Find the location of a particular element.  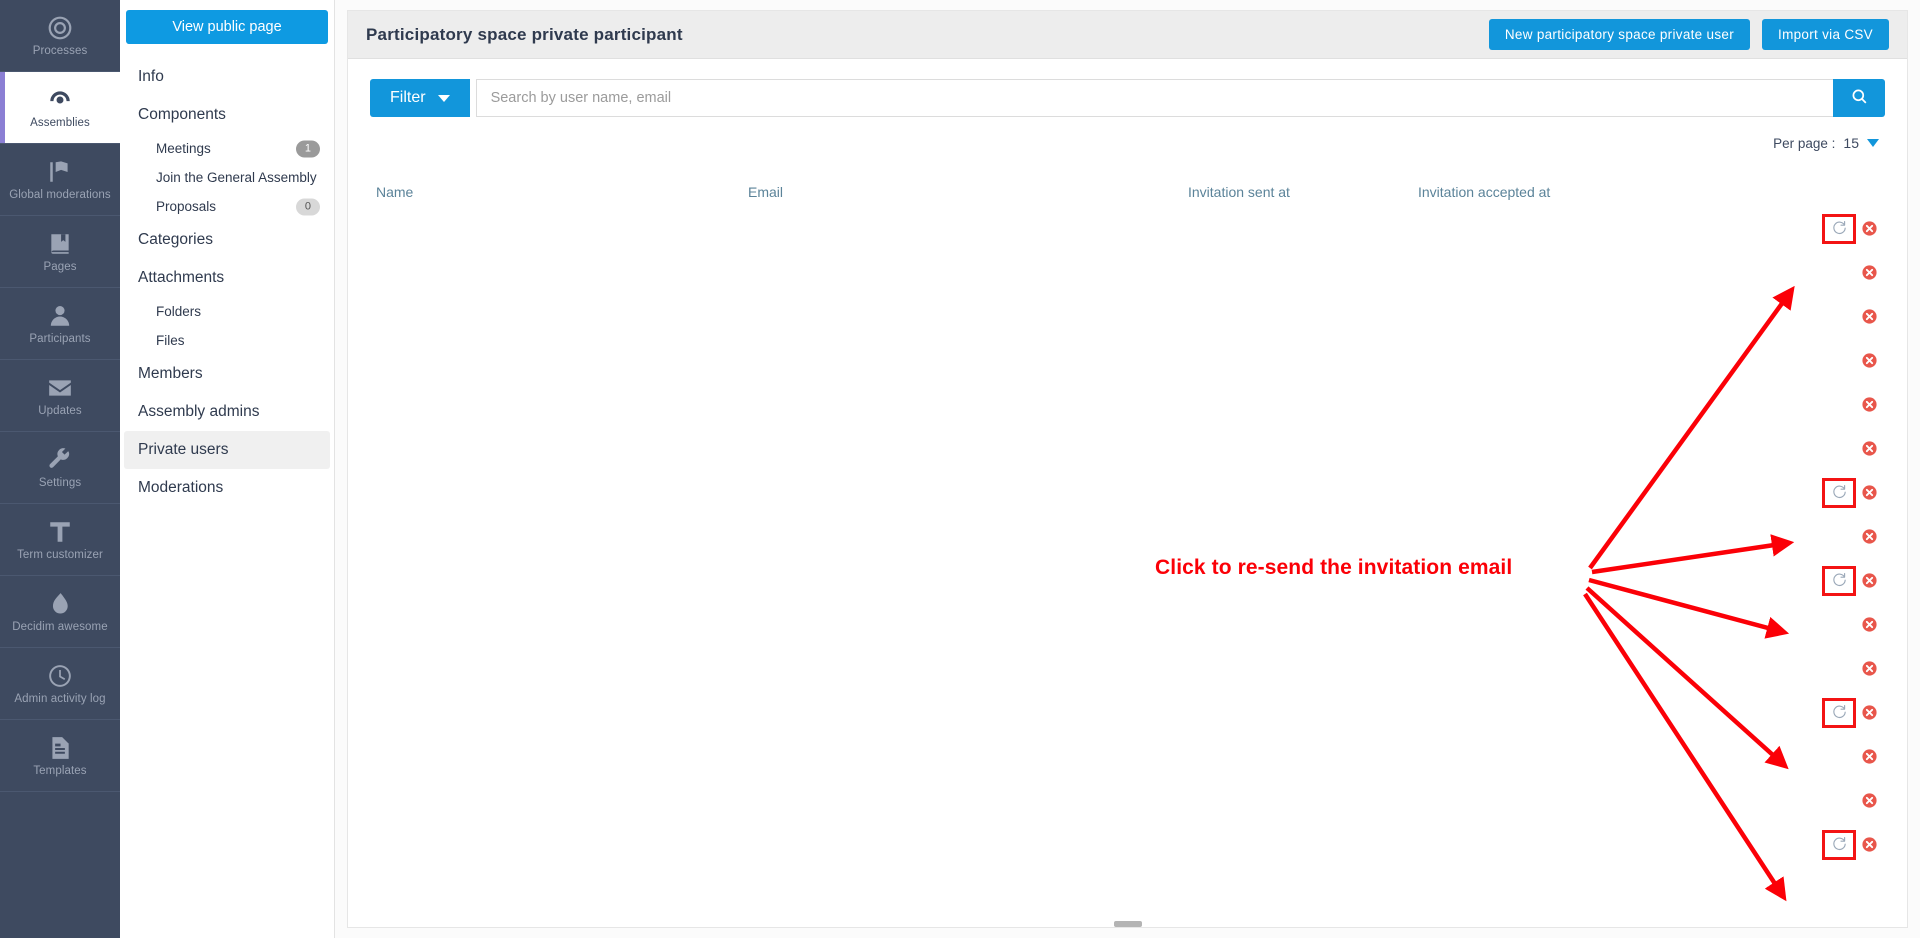

sidebar-item-processes: Processes is located at coordinates (60, 36).